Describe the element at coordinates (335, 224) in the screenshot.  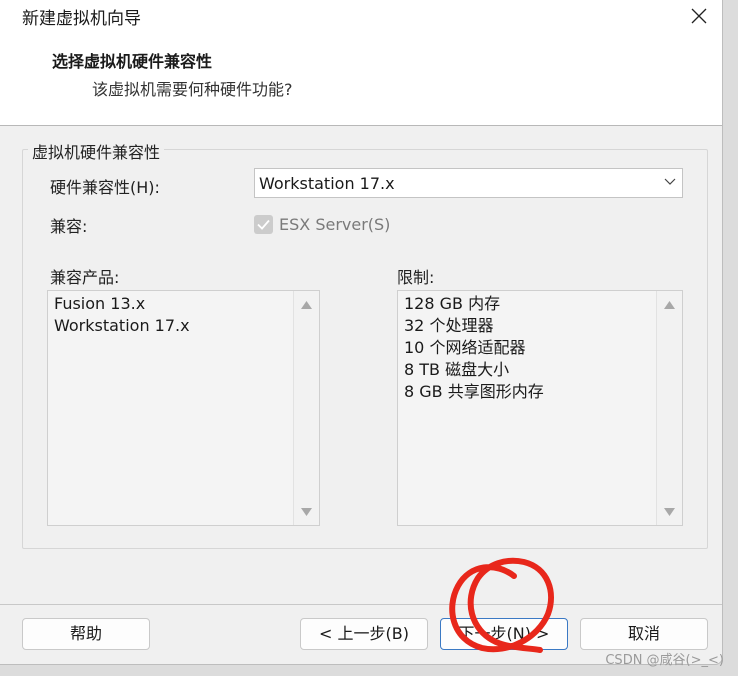
I see `esx-server-label: ESX Server(S)` at that location.